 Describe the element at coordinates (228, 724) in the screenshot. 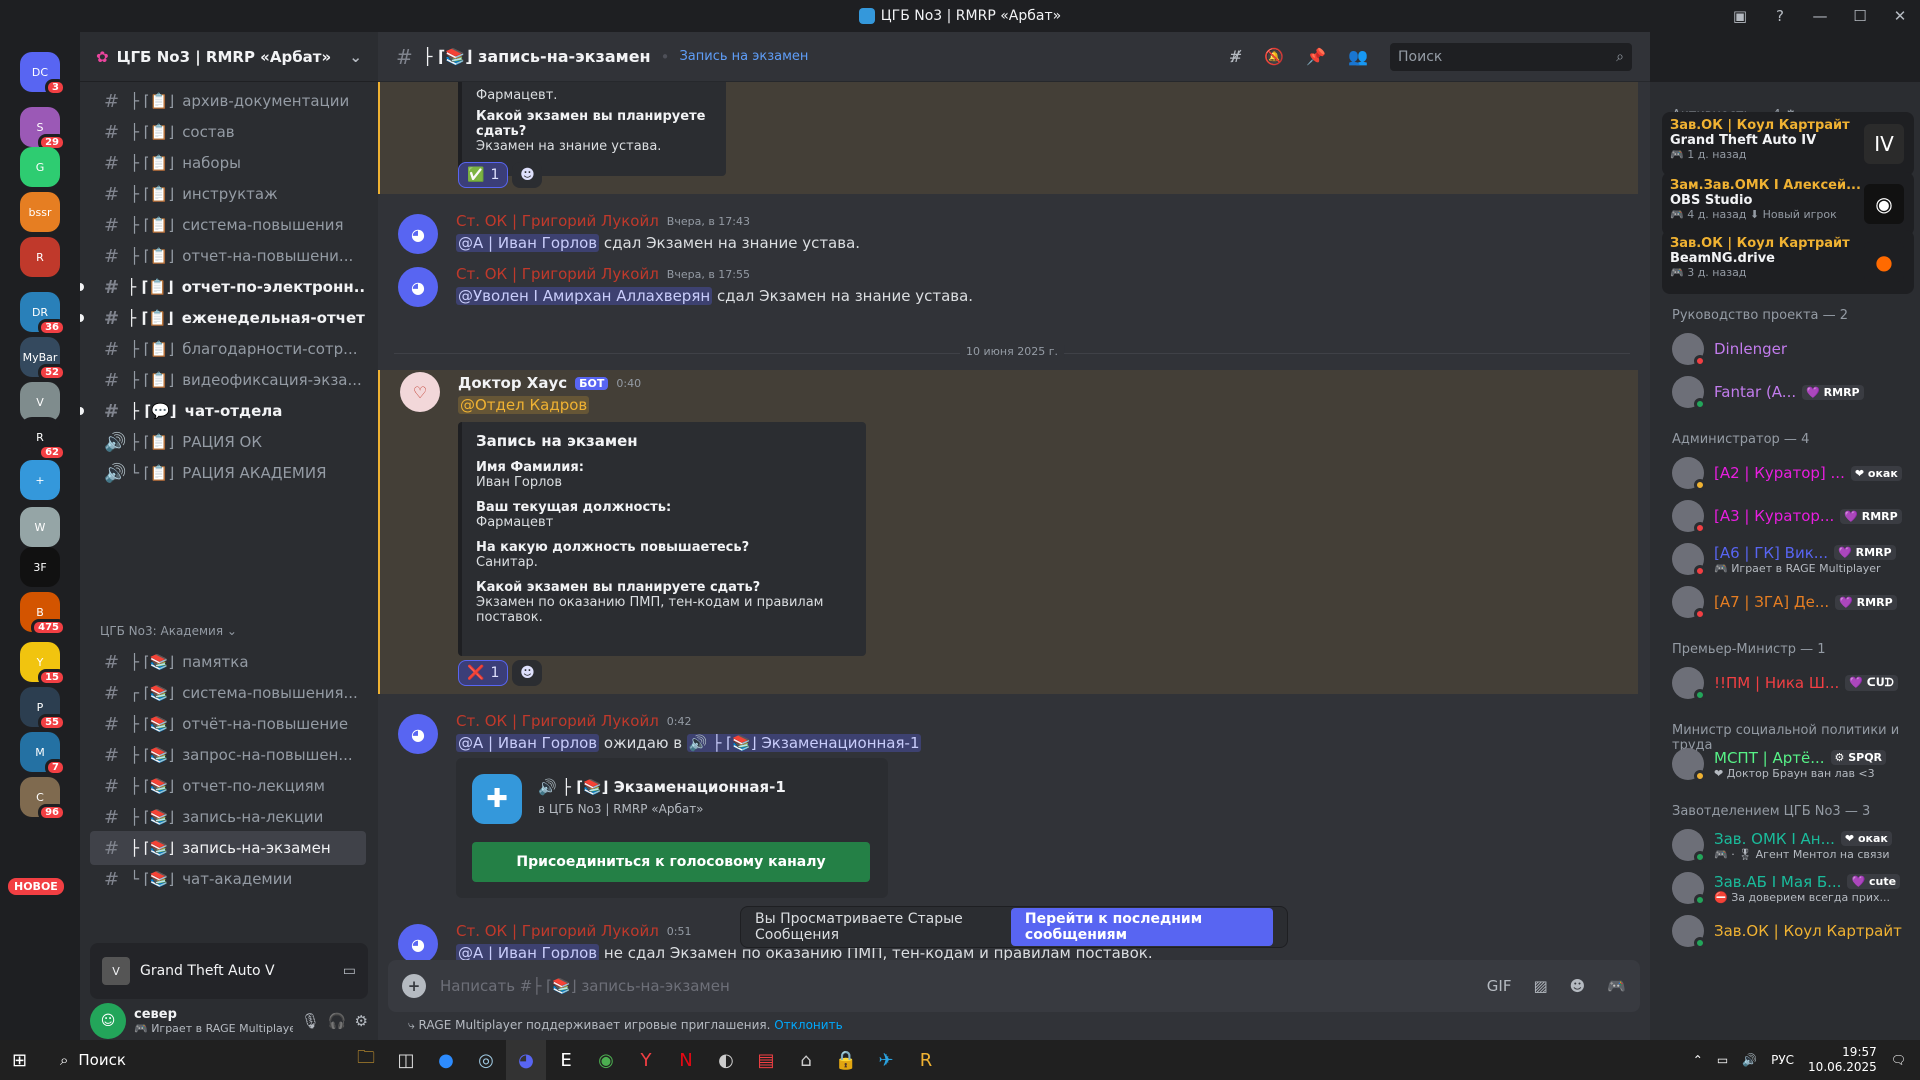

I see `channel-item: # ├ ⌈📚⌋ отчёт-на-повышение` at that location.